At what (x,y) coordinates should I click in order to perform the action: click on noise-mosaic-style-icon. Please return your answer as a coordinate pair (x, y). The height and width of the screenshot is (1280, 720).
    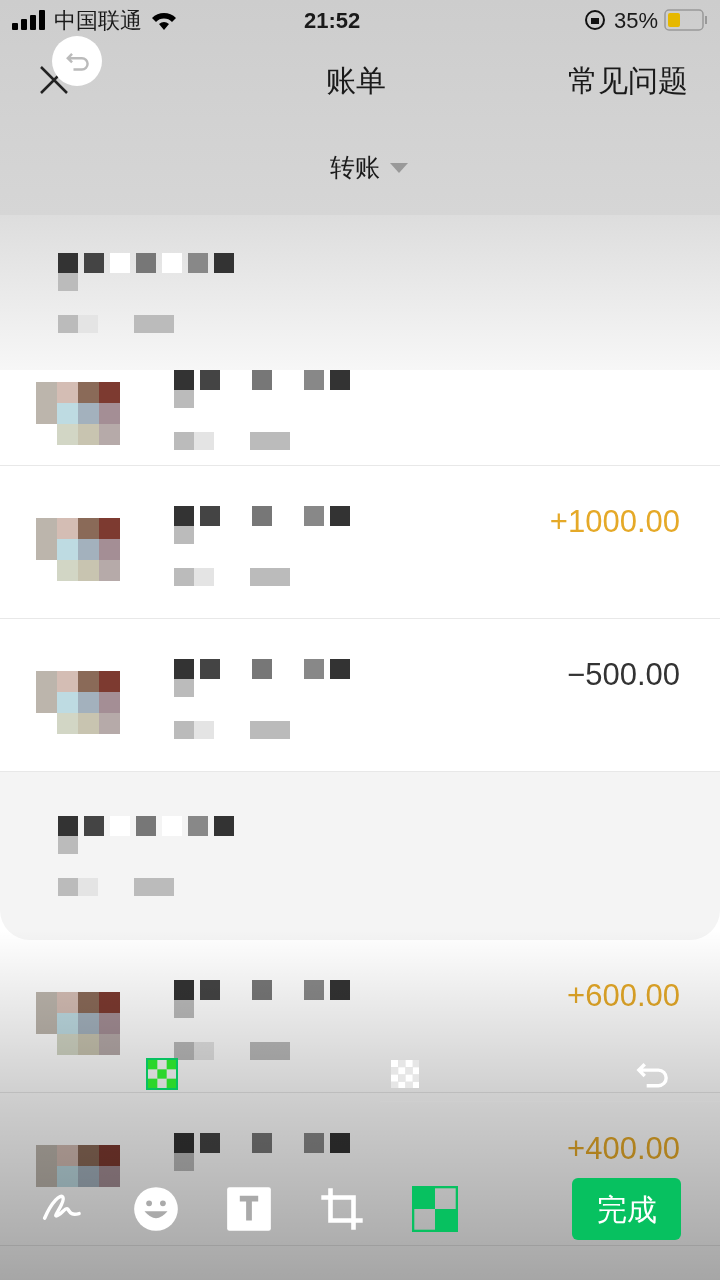
    Looking at the image, I should click on (405, 1074).